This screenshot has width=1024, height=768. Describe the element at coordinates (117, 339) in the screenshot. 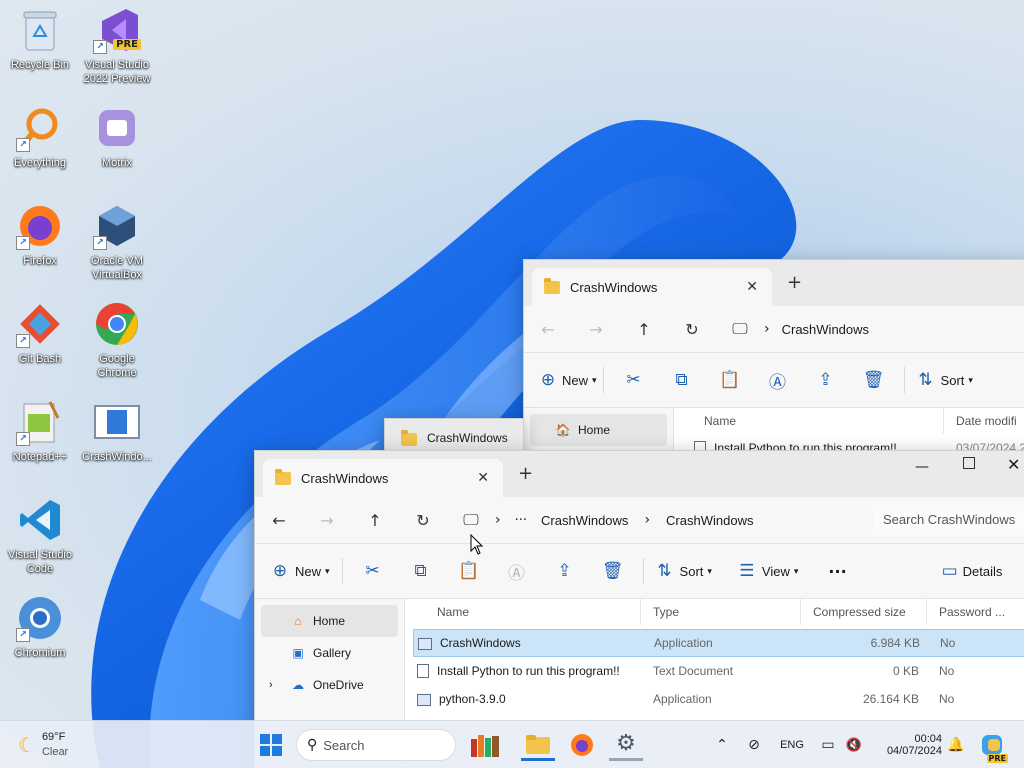

I see `desktop-icon-chrome: Google Chrome` at that location.